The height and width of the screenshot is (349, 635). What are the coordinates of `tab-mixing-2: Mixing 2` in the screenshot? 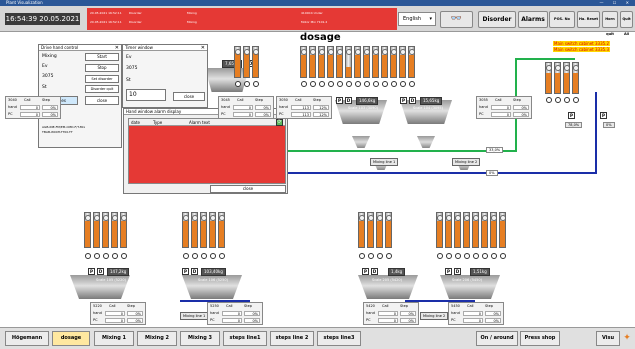 It's located at (157, 338).